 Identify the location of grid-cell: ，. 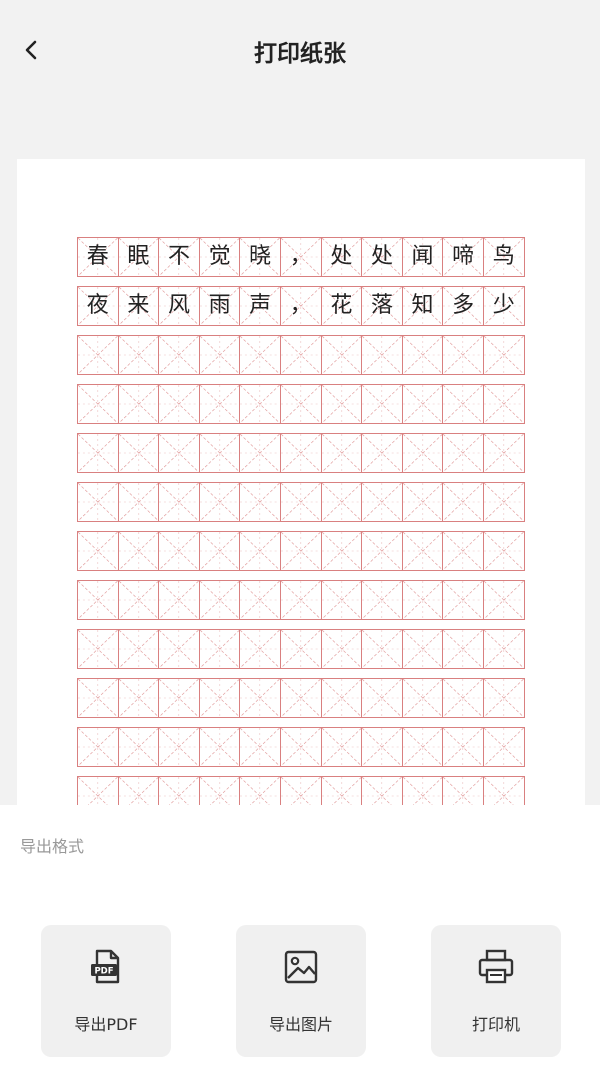
(300, 306).